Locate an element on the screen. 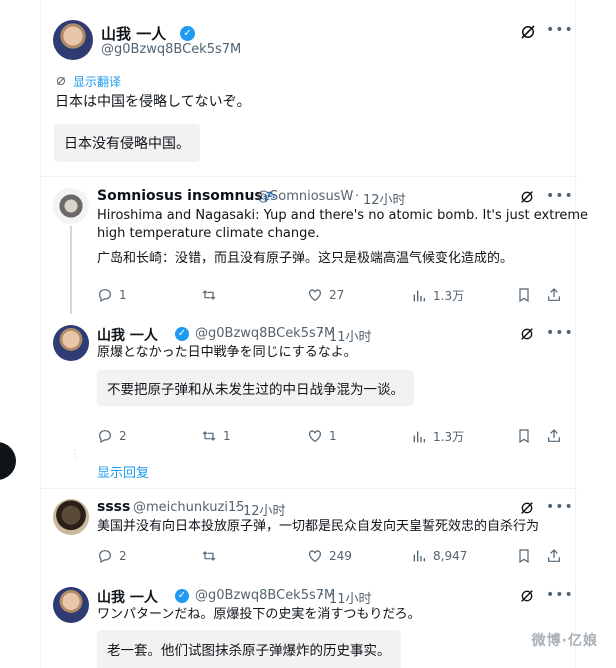  action-bar: 1 27 1.3万 is located at coordinates (309, 297).